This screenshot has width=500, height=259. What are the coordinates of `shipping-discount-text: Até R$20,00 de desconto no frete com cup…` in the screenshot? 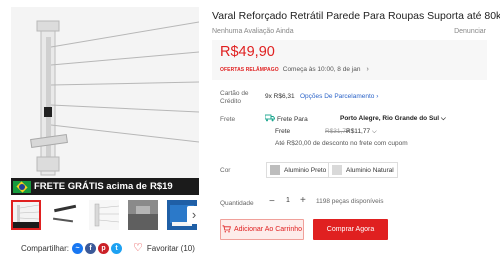 It's located at (341, 143).